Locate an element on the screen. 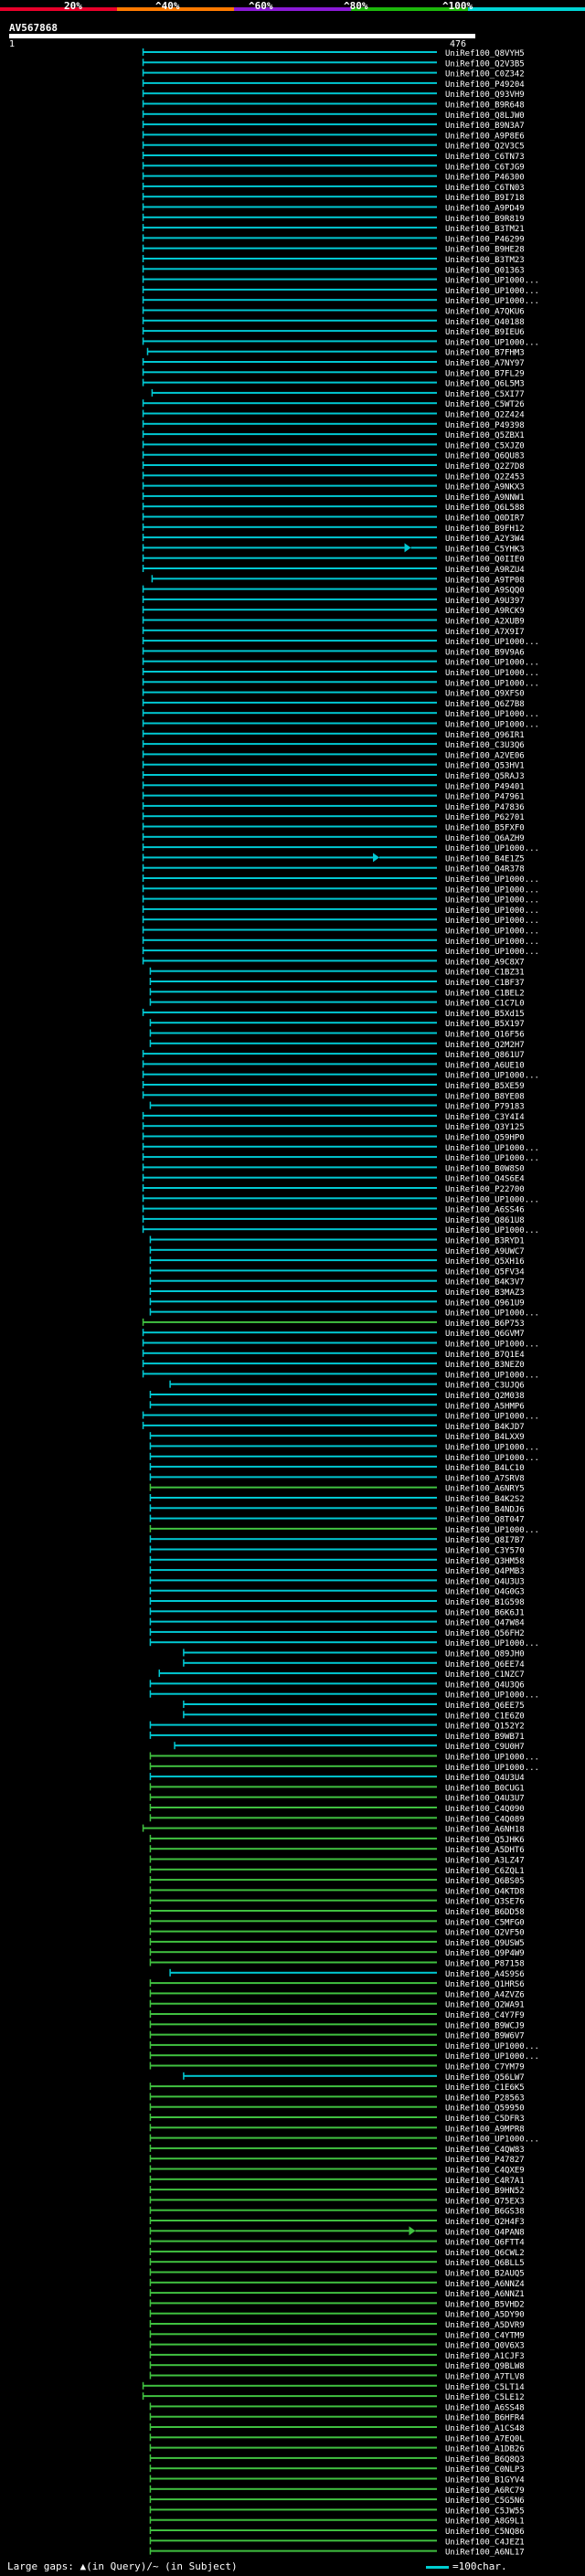  hit-row: UniRef100_Q75EX3 is located at coordinates (337, 2201).